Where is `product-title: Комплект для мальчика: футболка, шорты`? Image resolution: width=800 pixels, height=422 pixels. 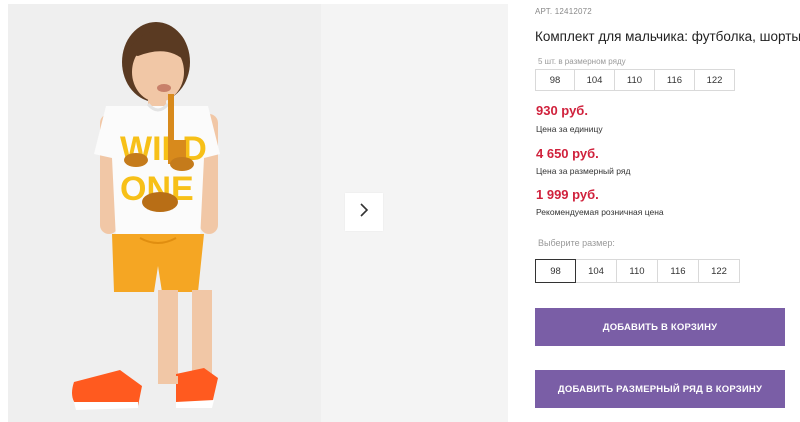
product-title: Комплект для мальчика: футболка, шорты is located at coordinates (667, 36).